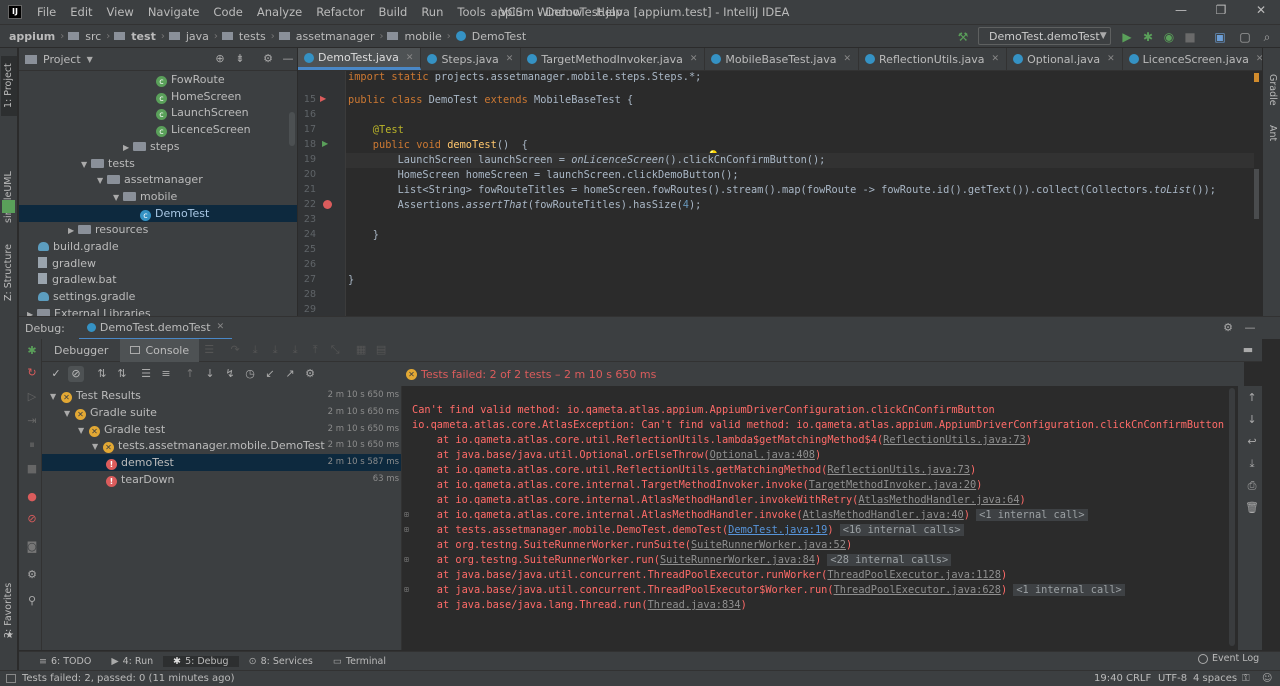 Image resolution: width=1280 pixels, height=686 pixels. Describe the element at coordinates (1245, 37) in the screenshot. I see `layout-icon: ▢` at that location.